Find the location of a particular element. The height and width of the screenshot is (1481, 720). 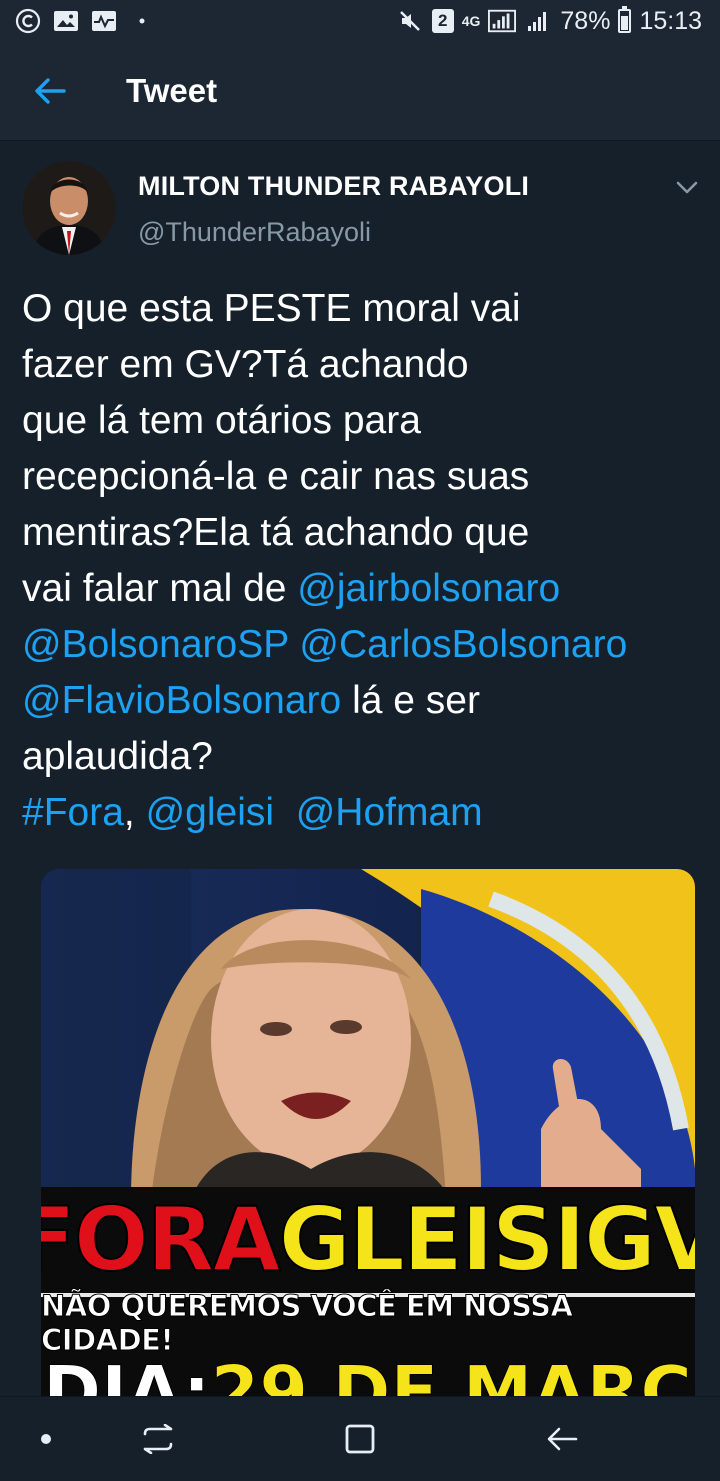

tweet-text-line: aplaudida? is located at coordinates (362, 757).